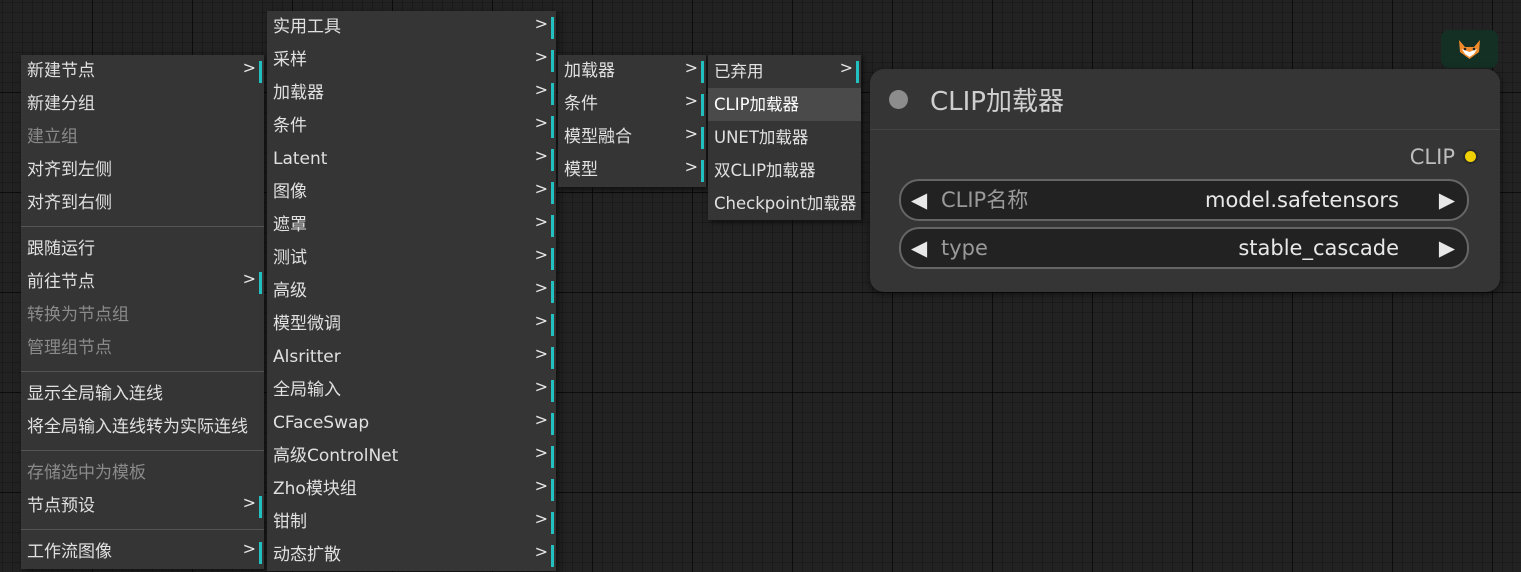  What do you see at coordinates (411, 60) in the screenshot?
I see `category-item-sampling: 采样 >` at bounding box center [411, 60].